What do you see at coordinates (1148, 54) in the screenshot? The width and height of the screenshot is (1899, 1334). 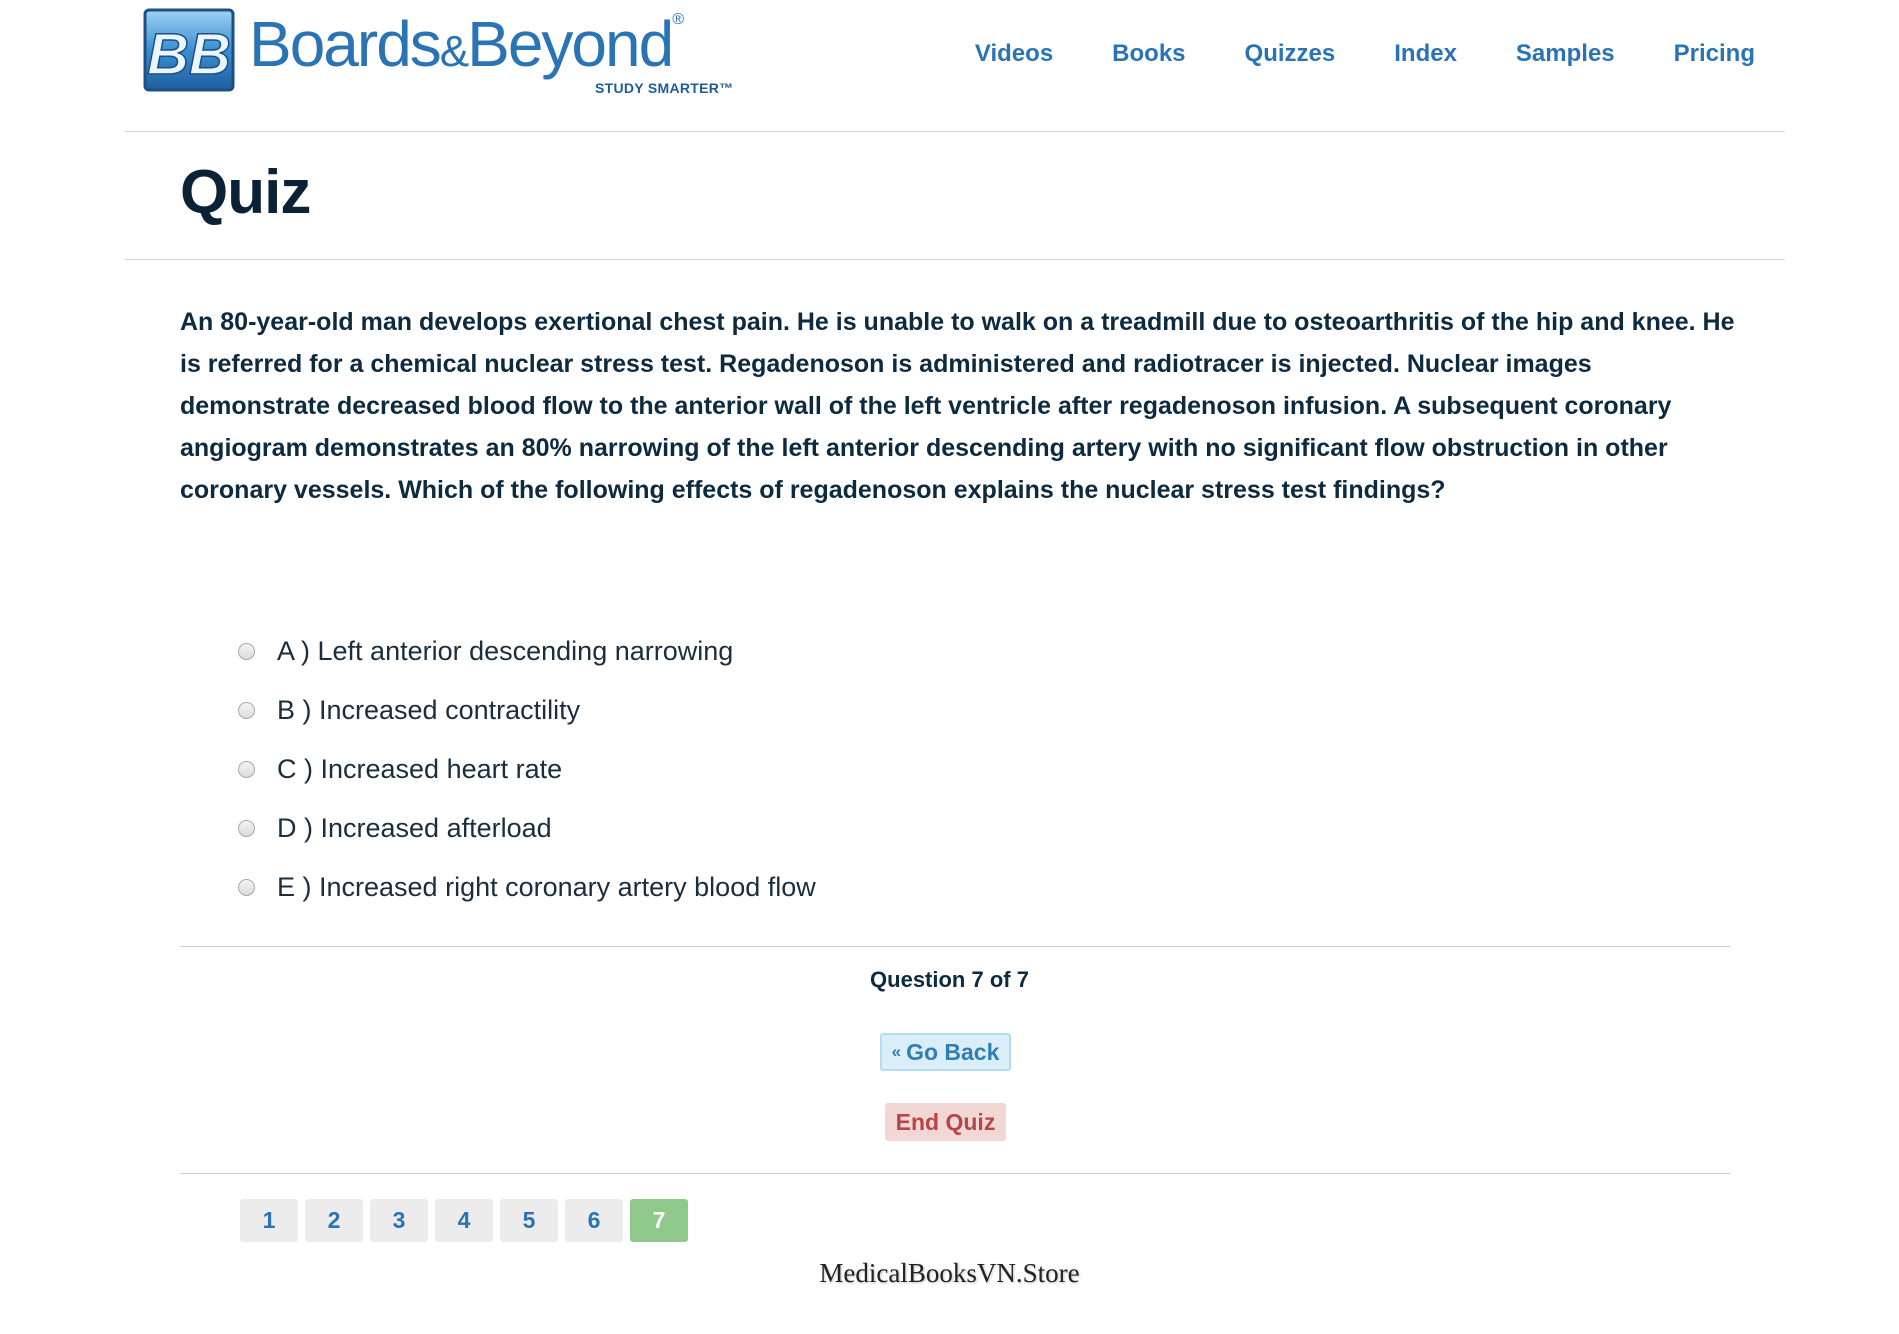 I see `nav-books: Books` at bounding box center [1148, 54].